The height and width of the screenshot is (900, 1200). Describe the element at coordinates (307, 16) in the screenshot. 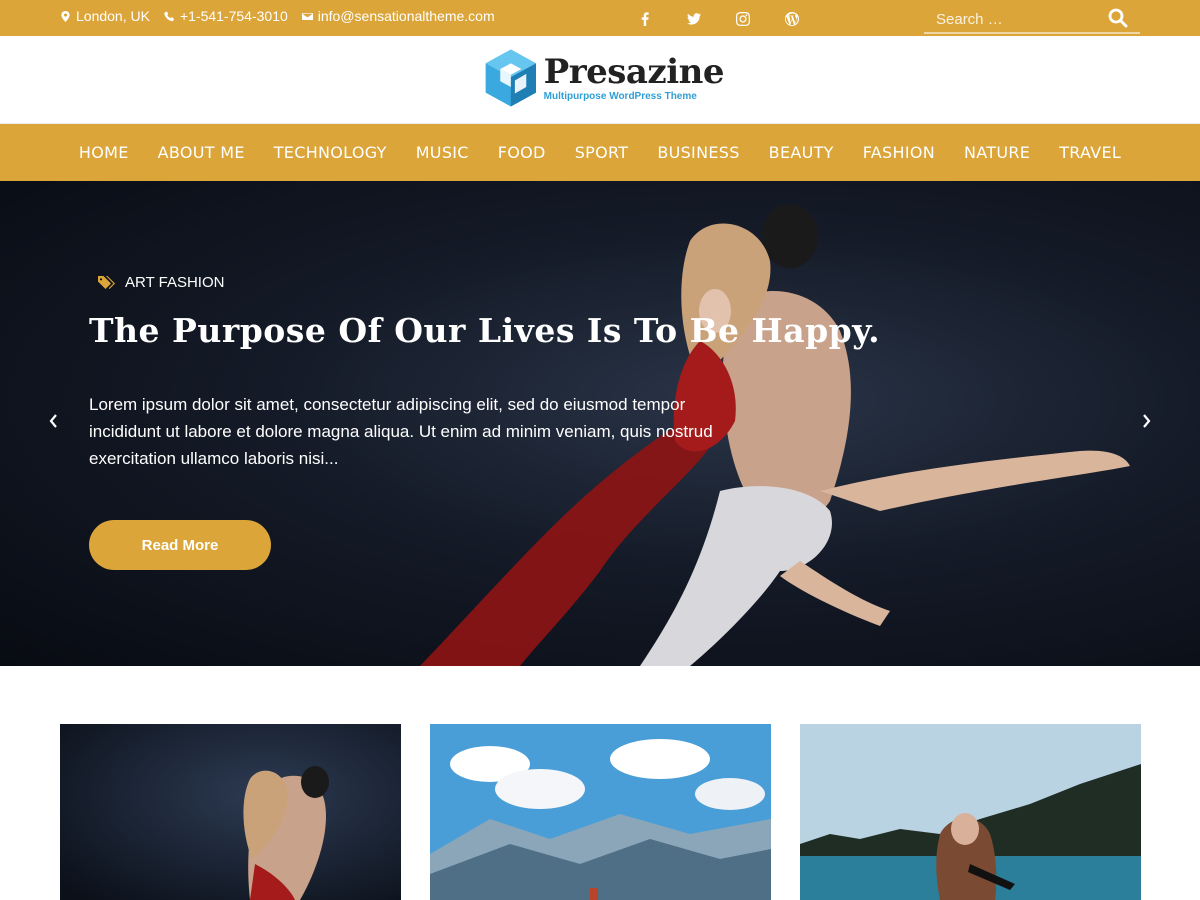

I see `envelope-icon` at that location.